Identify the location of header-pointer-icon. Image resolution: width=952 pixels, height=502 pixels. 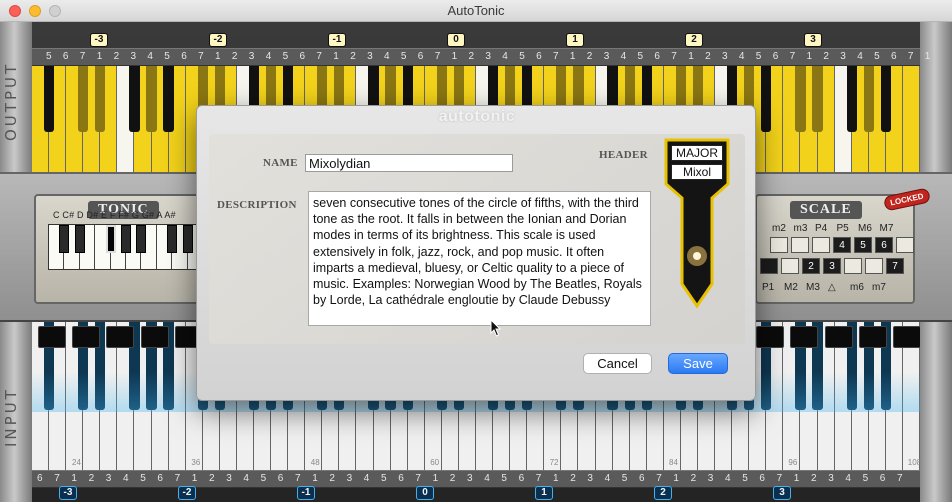
(697, 223).